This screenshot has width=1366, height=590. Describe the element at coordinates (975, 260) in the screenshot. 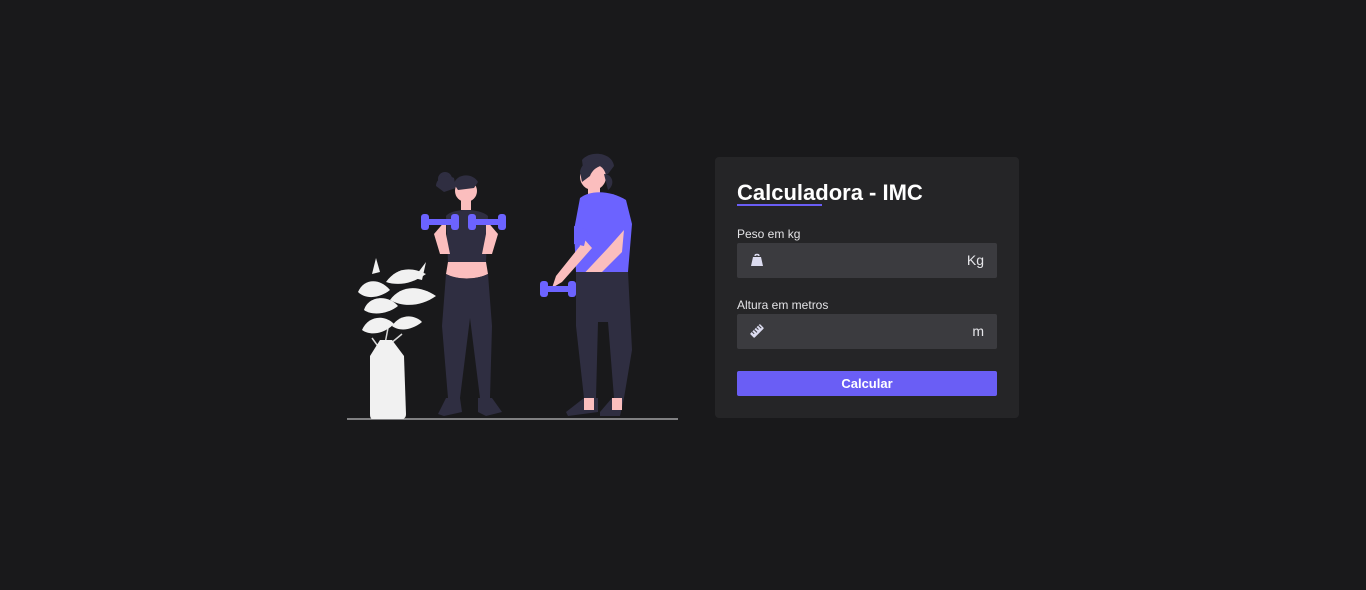

I see `weight-unit: Kg` at that location.